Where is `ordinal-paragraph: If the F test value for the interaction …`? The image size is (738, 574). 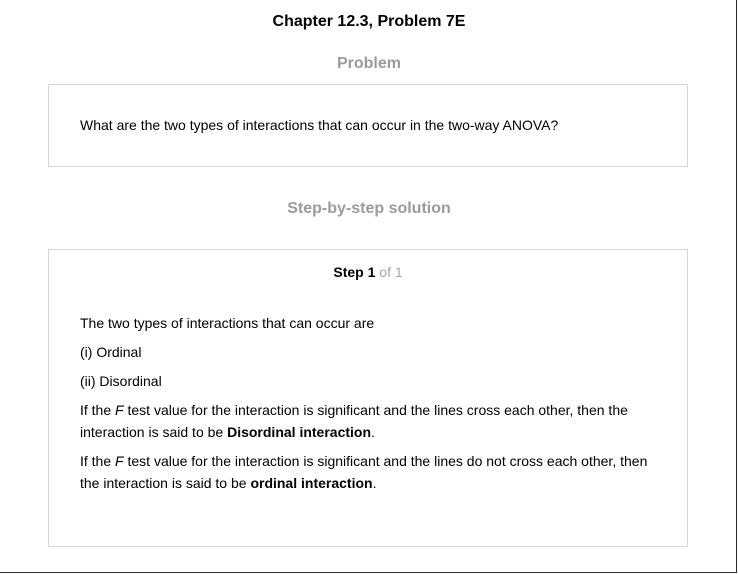
ordinal-paragraph: If the F test value for the interaction … is located at coordinates (375, 472).